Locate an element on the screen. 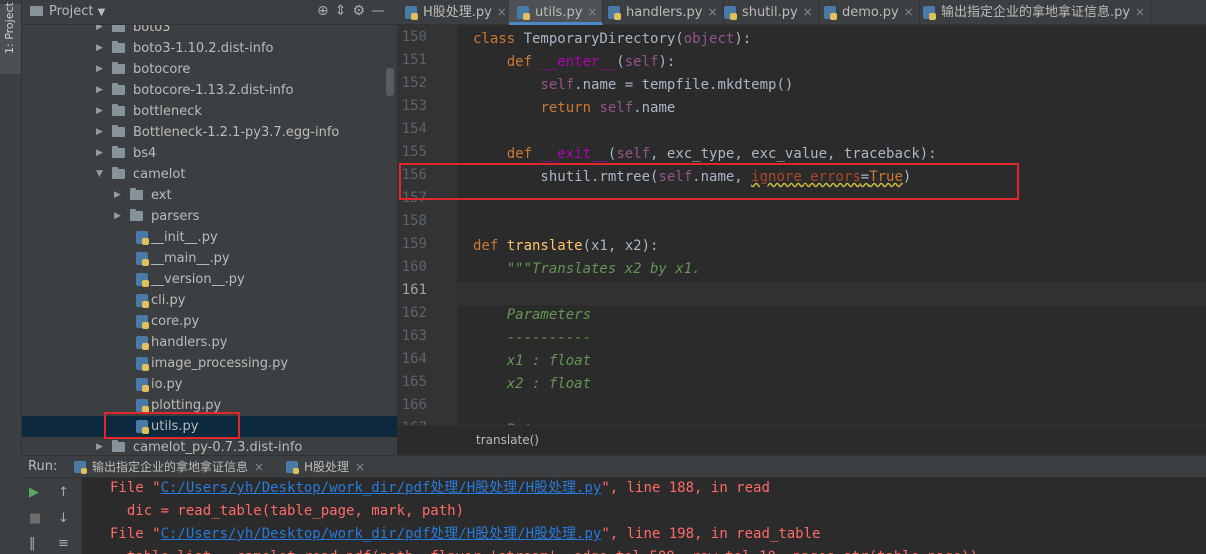 This screenshot has height=554, width=1206. run-tab-label: H股处理 is located at coordinates (327, 467).